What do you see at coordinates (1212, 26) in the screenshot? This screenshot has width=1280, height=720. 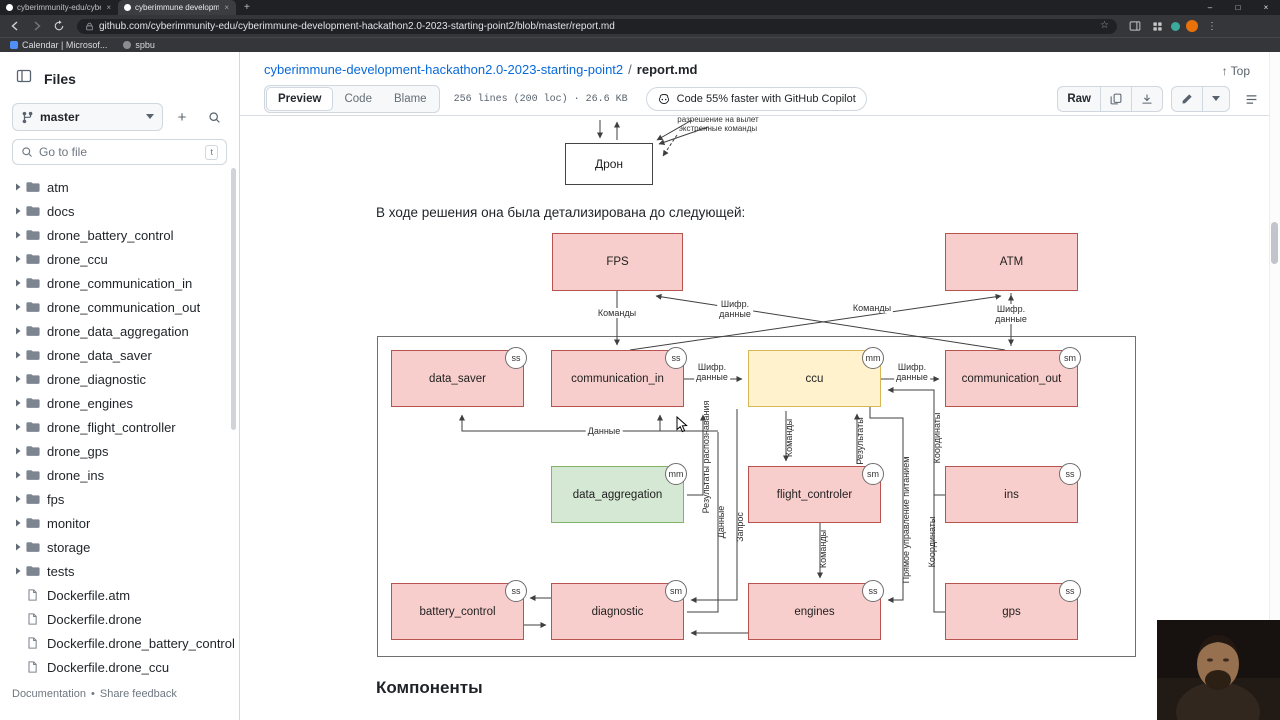 I see `browser-menu-icon: ⋮` at bounding box center [1212, 26].